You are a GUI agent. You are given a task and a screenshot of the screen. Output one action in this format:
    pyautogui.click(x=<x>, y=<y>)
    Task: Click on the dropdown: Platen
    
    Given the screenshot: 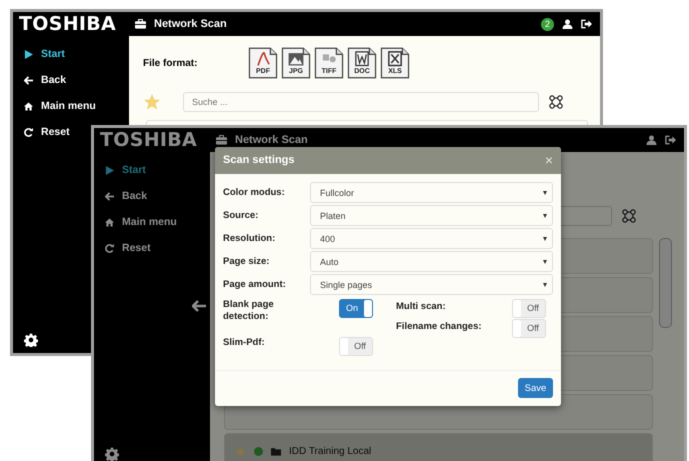 What is the action you would take?
    pyautogui.click(x=431, y=215)
    